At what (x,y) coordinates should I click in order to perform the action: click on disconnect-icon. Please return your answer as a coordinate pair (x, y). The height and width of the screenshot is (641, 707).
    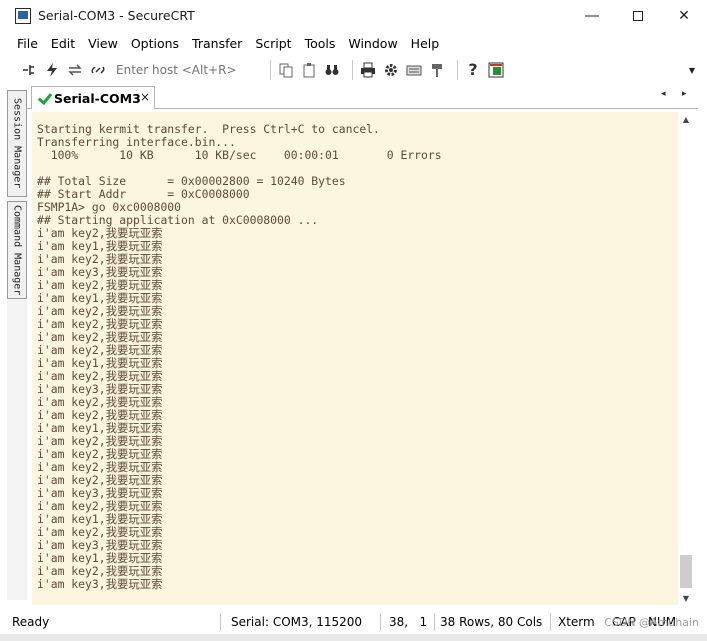
    Looking at the image, I should click on (98, 70).